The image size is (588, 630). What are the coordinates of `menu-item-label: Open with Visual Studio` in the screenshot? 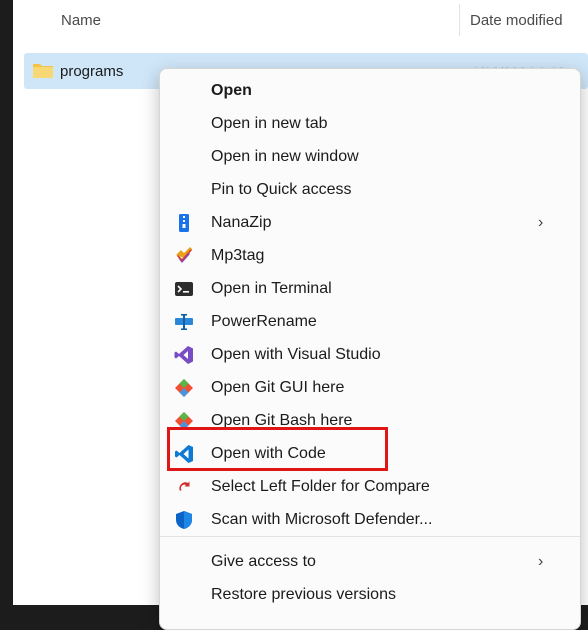 It's located at (296, 354).